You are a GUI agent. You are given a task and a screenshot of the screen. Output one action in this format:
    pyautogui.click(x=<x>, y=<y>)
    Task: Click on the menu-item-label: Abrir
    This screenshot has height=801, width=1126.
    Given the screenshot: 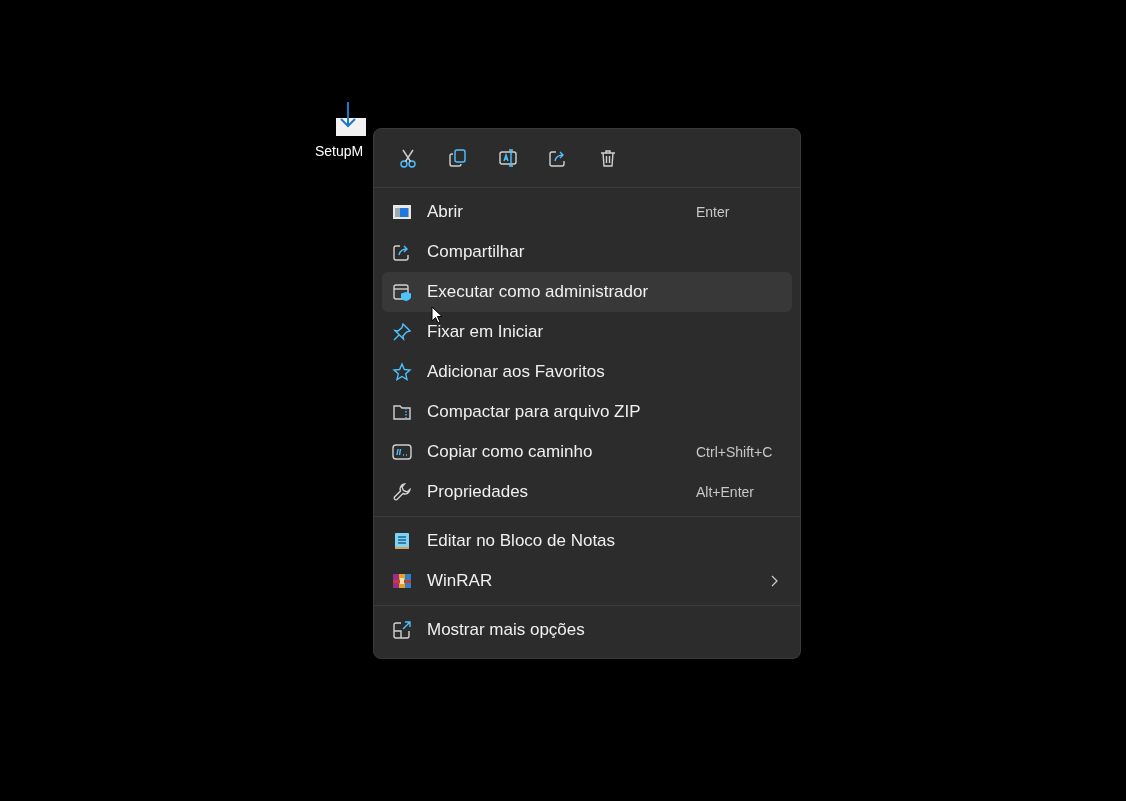 What is the action you would take?
    pyautogui.click(x=445, y=212)
    